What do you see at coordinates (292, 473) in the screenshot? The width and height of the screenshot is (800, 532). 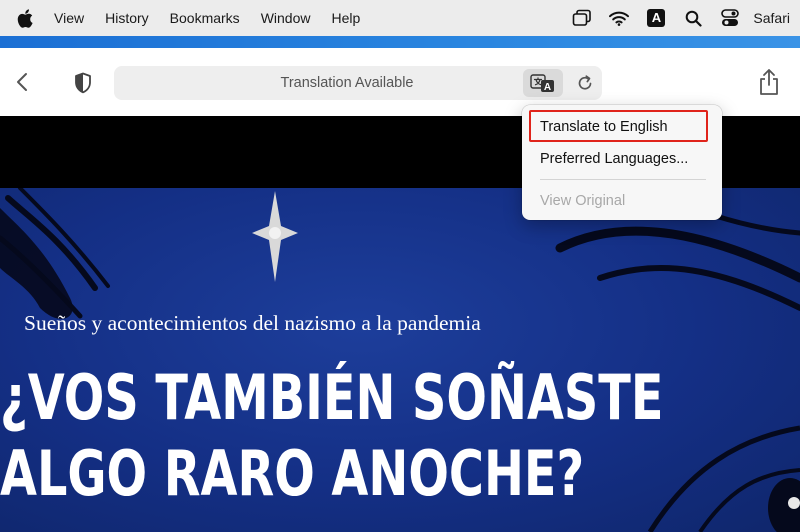 I see `headline-line-2: ALGO RARO ANOCHE?` at bounding box center [292, 473].